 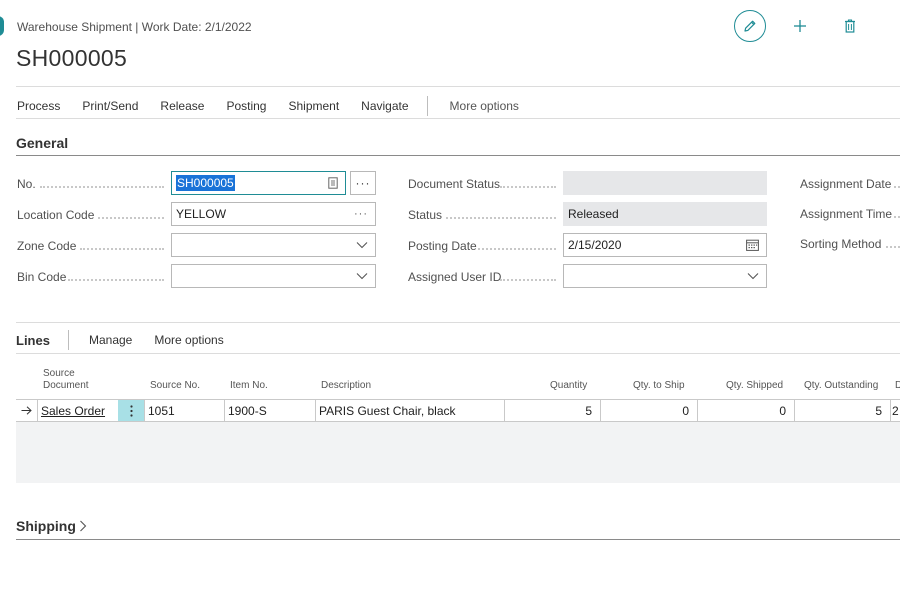 What do you see at coordinates (458, 155) in the screenshot?
I see `general-divider` at bounding box center [458, 155].